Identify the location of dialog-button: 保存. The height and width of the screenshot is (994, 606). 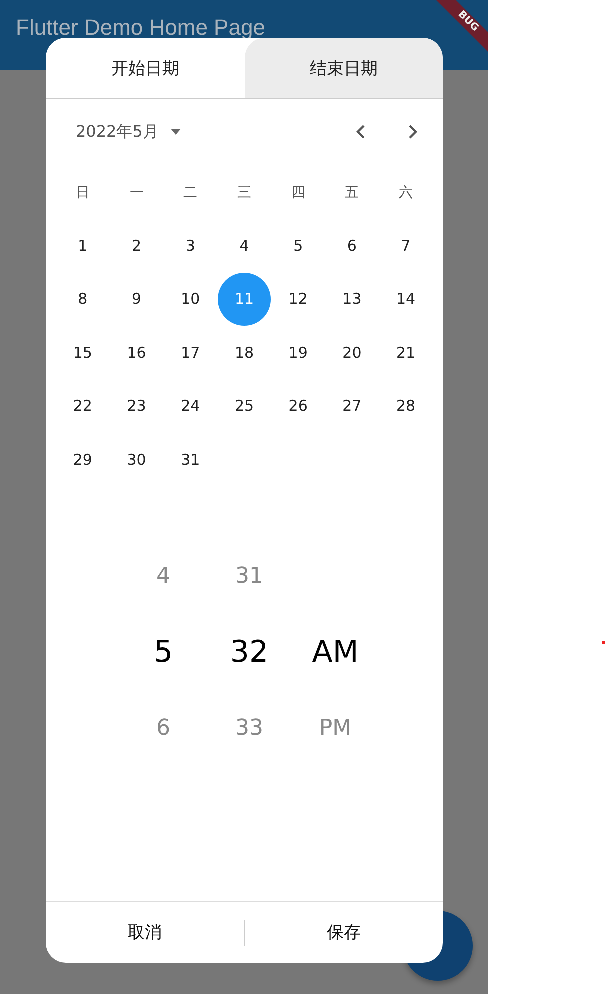
(344, 932).